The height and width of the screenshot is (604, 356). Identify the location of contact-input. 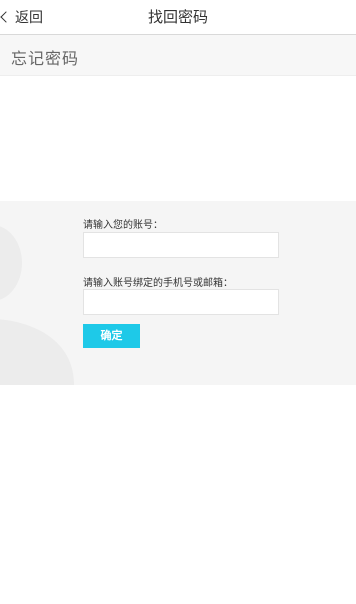
(181, 302).